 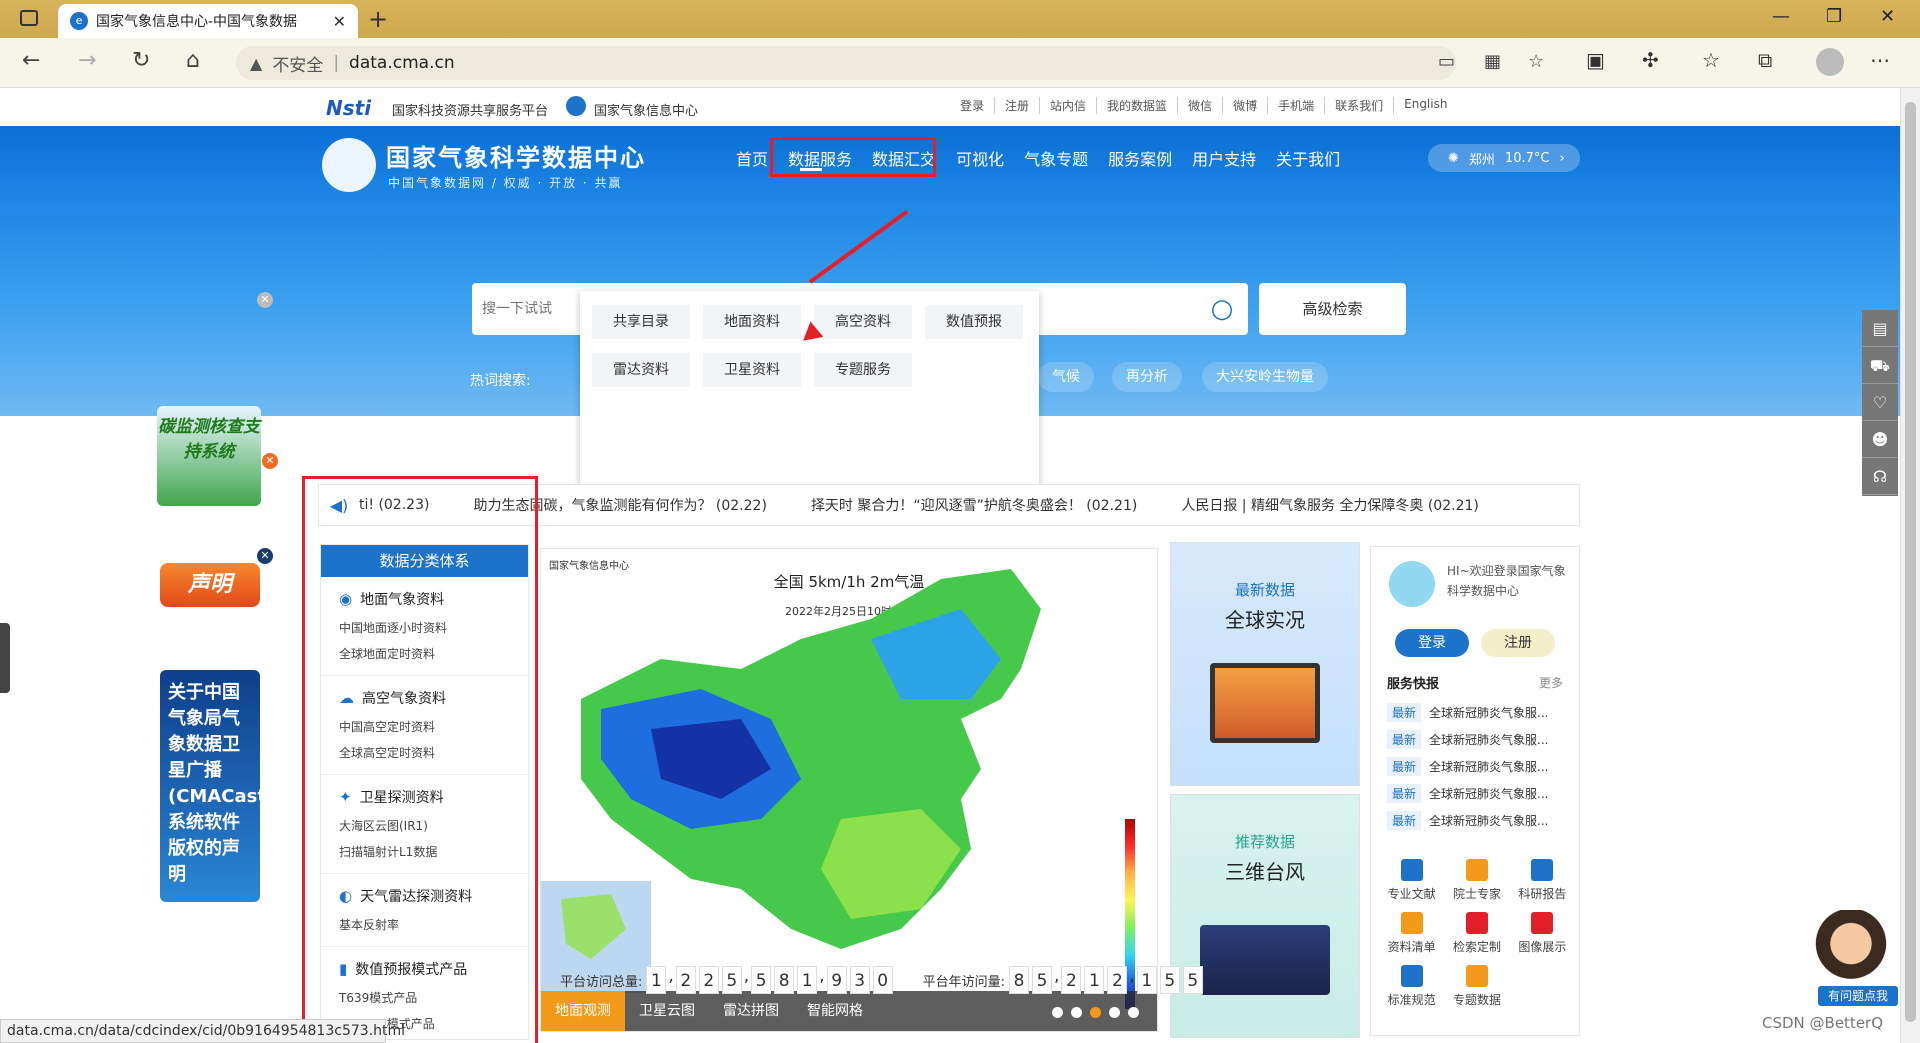 What do you see at coordinates (974, 322) in the screenshot?
I see `dropdown-item-nwp: 数值预报` at bounding box center [974, 322].